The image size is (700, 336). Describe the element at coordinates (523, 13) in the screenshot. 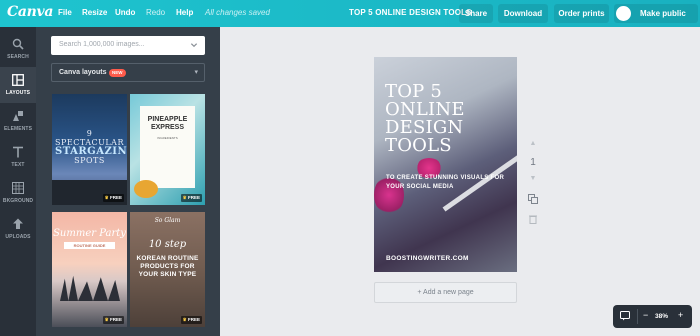

I see `download-button: Download` at that location.